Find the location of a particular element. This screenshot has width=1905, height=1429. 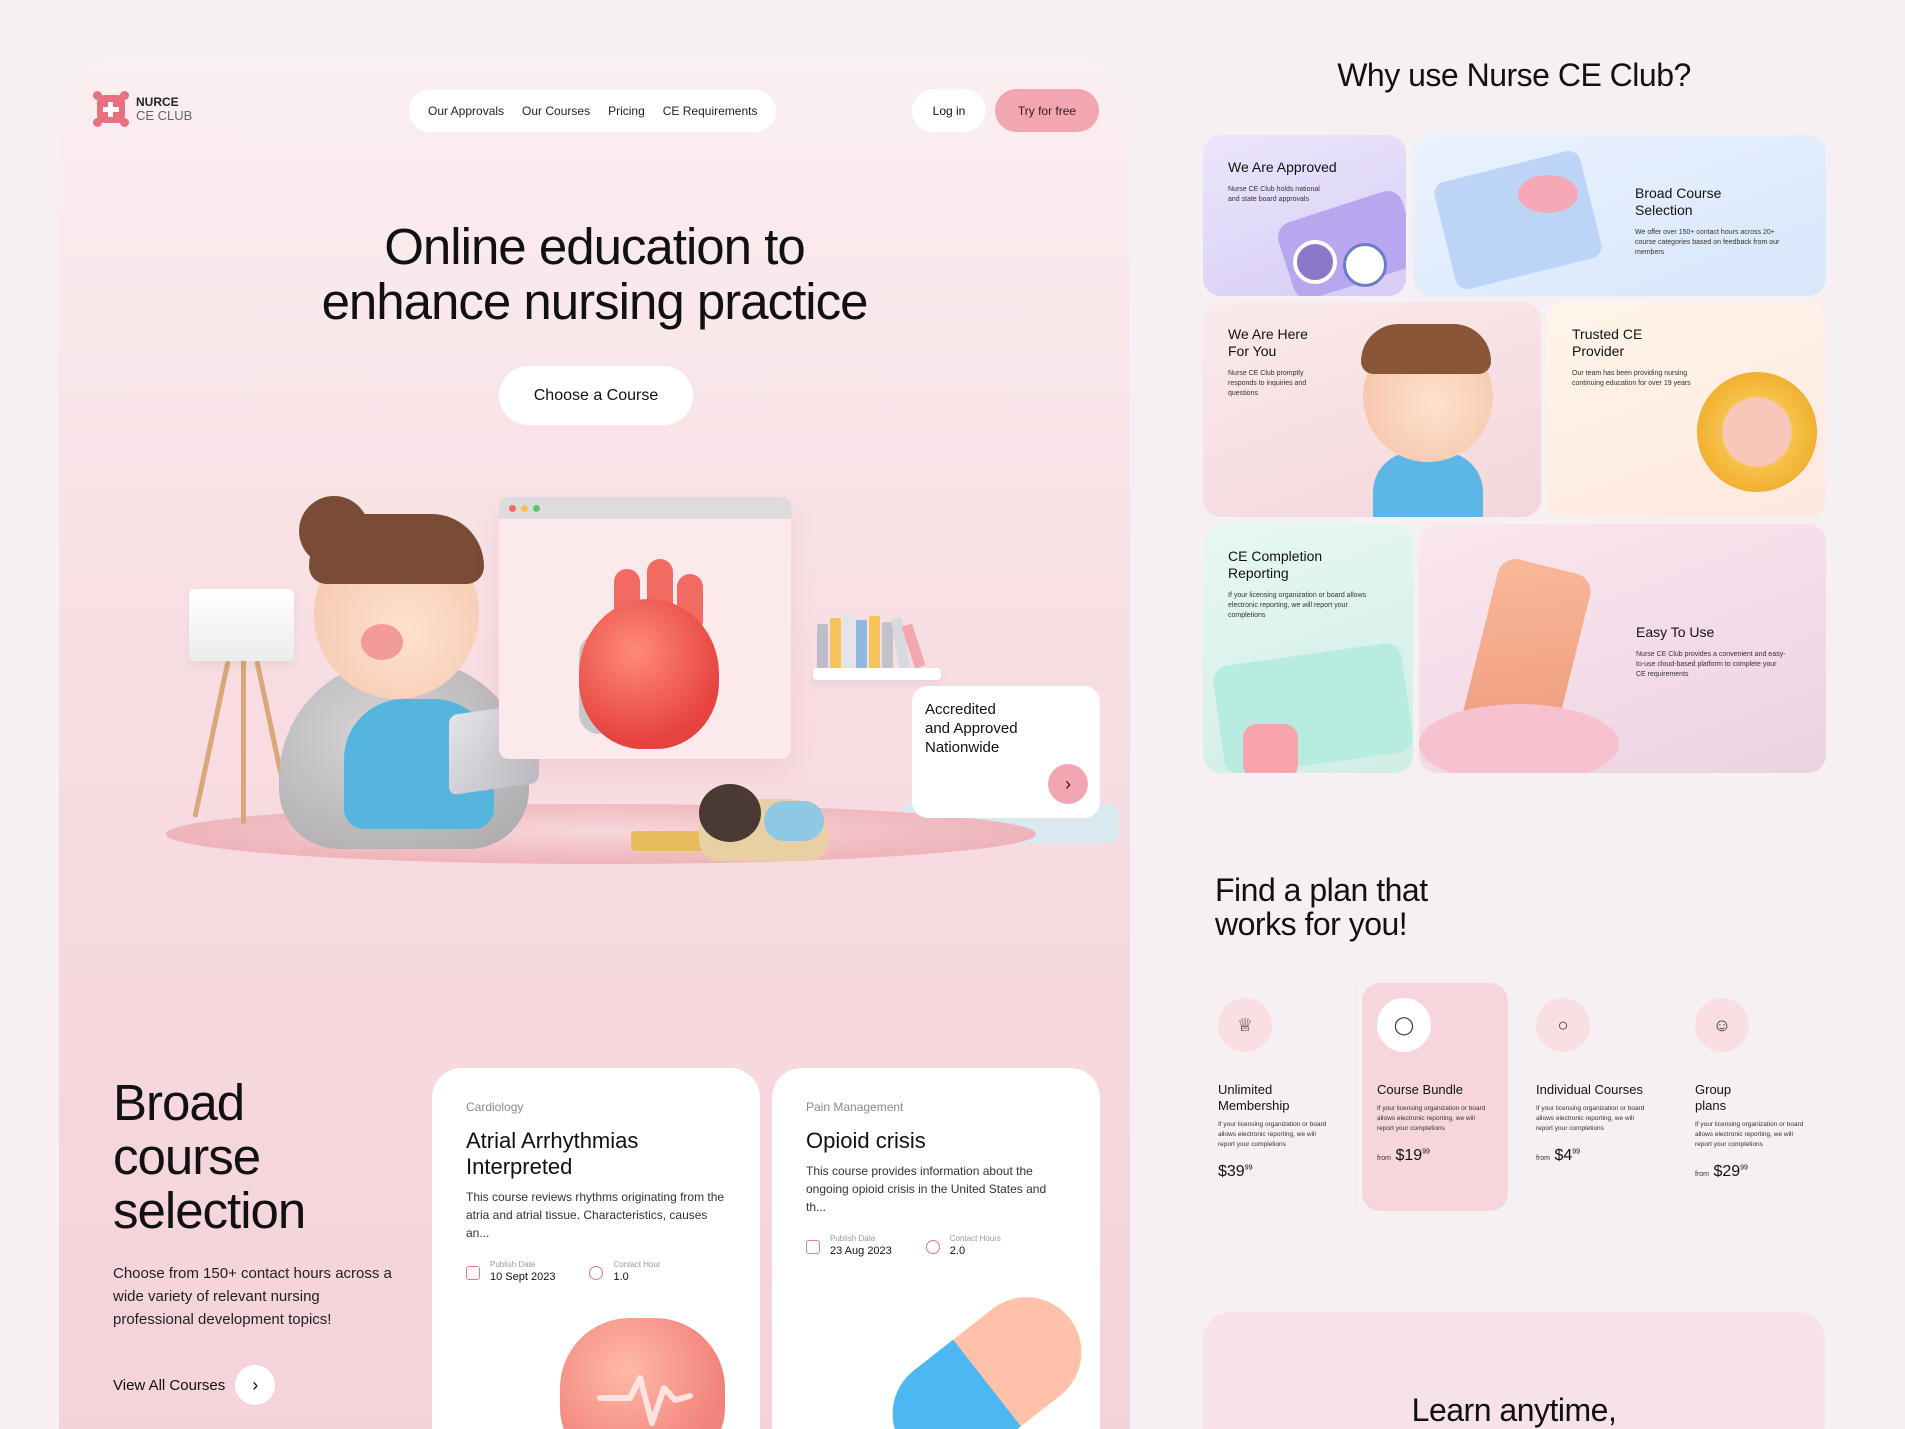

course-title: Atrial Arrhythmias Interpreted is located at coordinates (596, 1154).